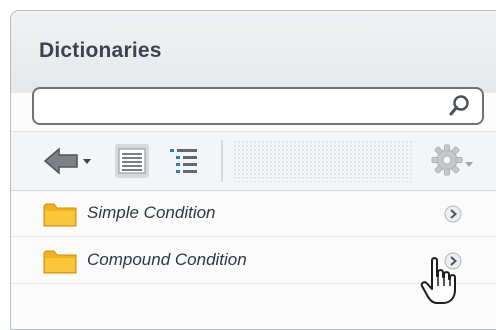 The height and width of the screenshot is (330, 496). I want to click on hand-pointer-cursor-icon, so click(438, 281).